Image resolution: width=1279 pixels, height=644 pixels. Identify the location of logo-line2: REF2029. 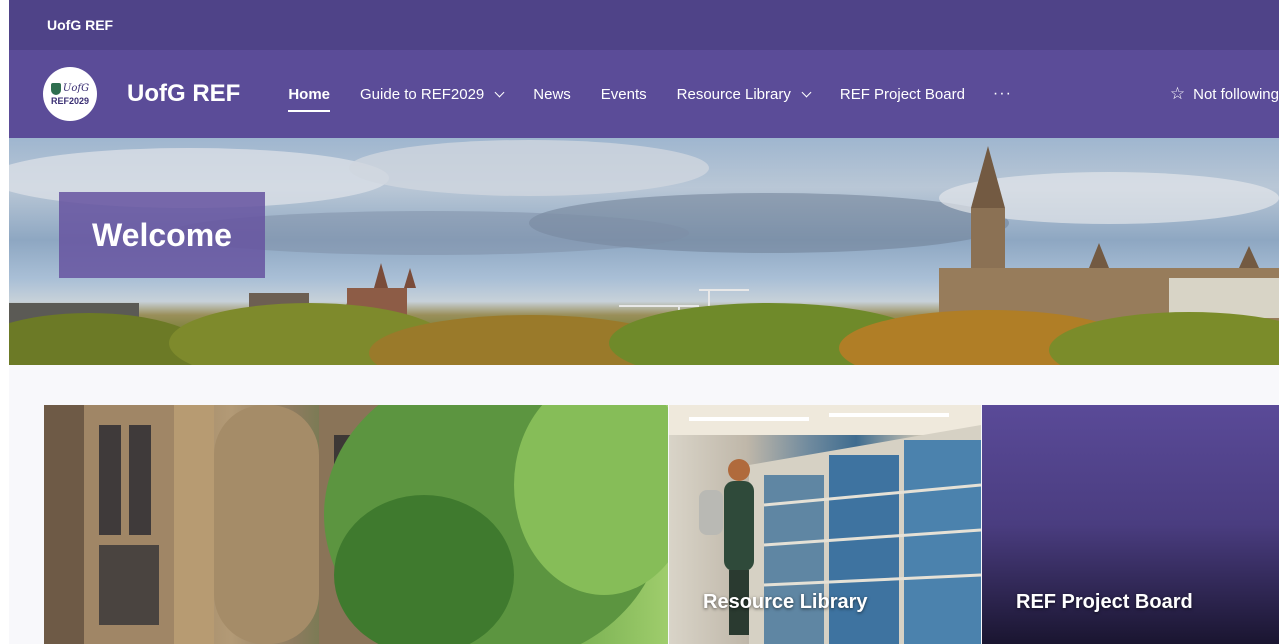
(70, 100).